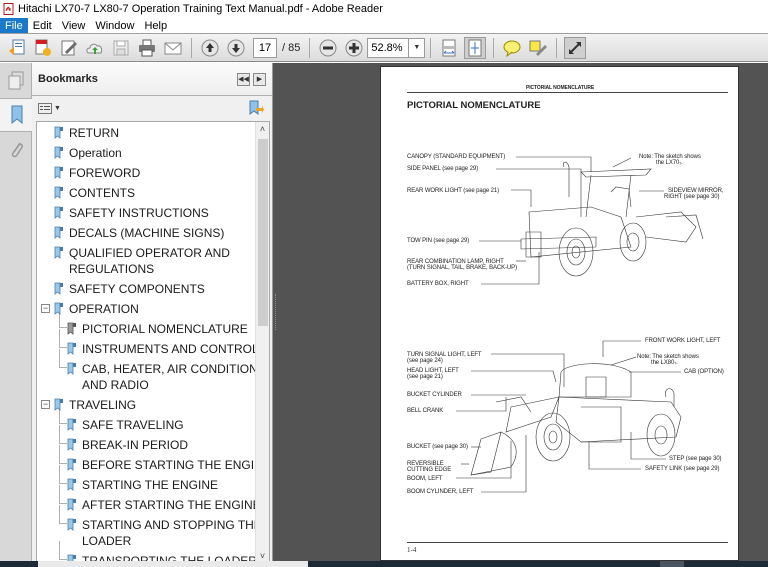 This screenshot has width=768, height=567. I want to click on panel-options-arrow-button: ▶, so click(259, 79).